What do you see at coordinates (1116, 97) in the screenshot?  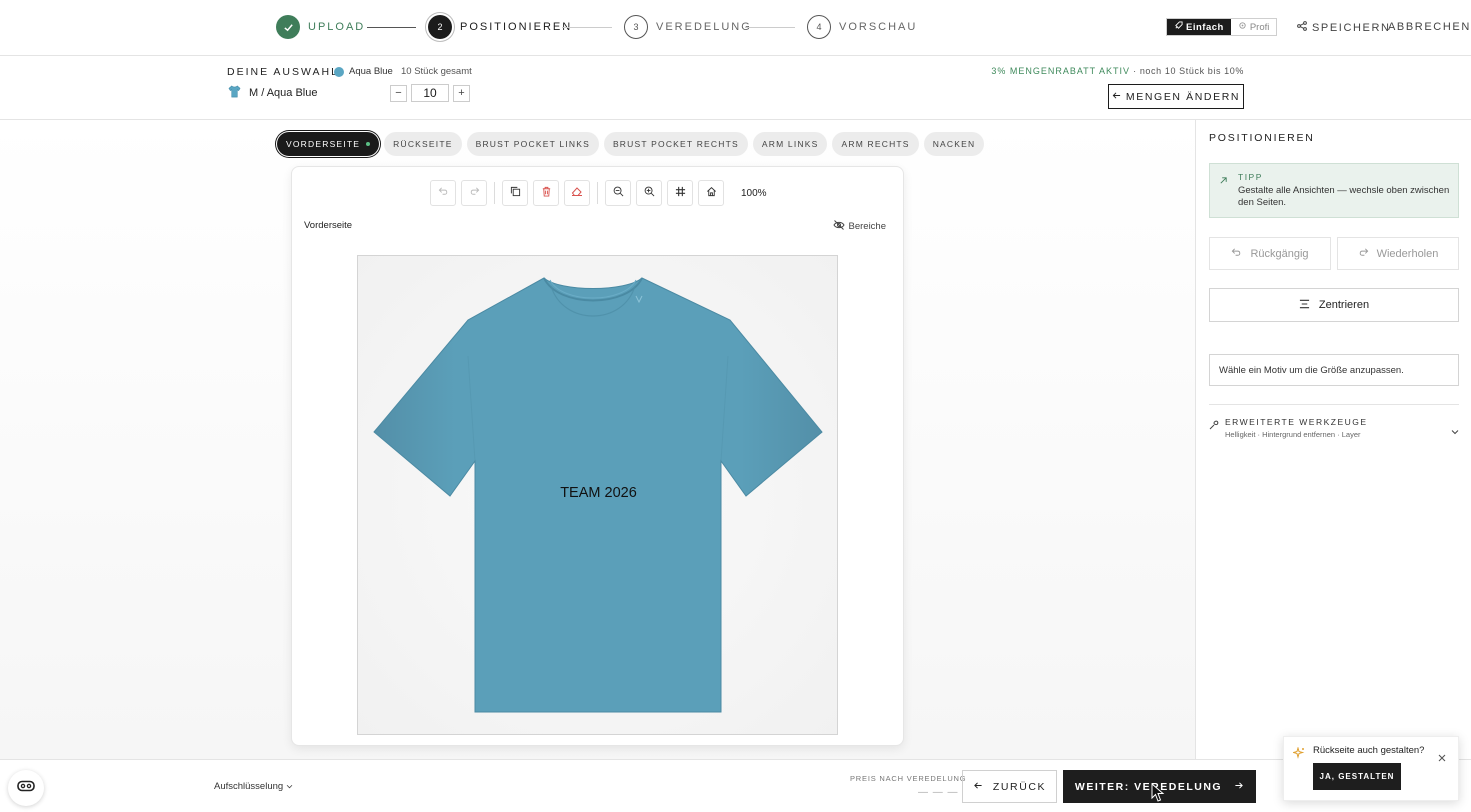 I see `arrow-left-icon` at bounding box center [1116, 97].